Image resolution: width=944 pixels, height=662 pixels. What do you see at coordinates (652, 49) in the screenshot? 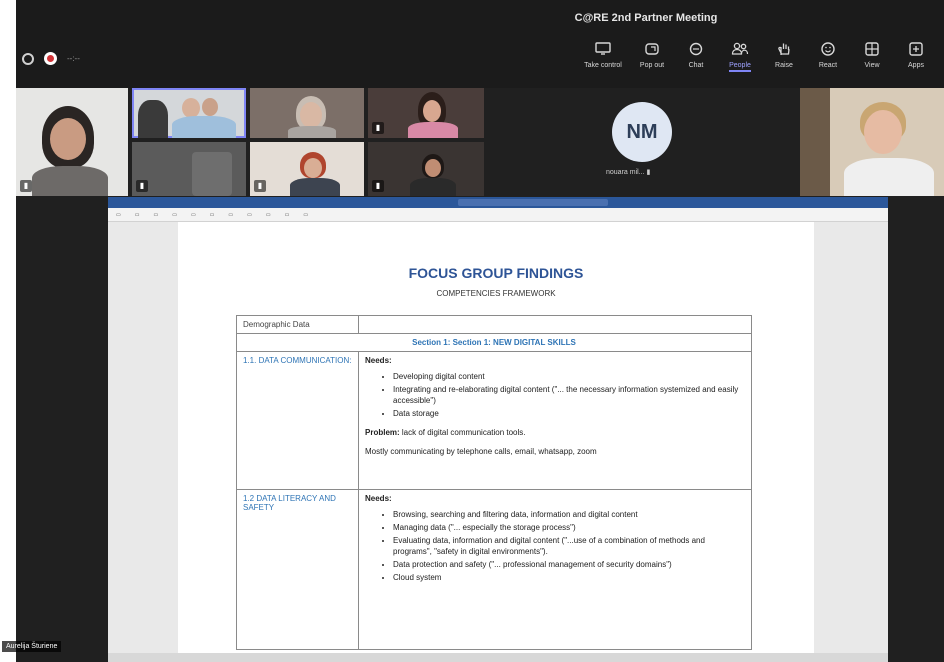
I see `pop-out-icon` at bounding box center [652, 49].